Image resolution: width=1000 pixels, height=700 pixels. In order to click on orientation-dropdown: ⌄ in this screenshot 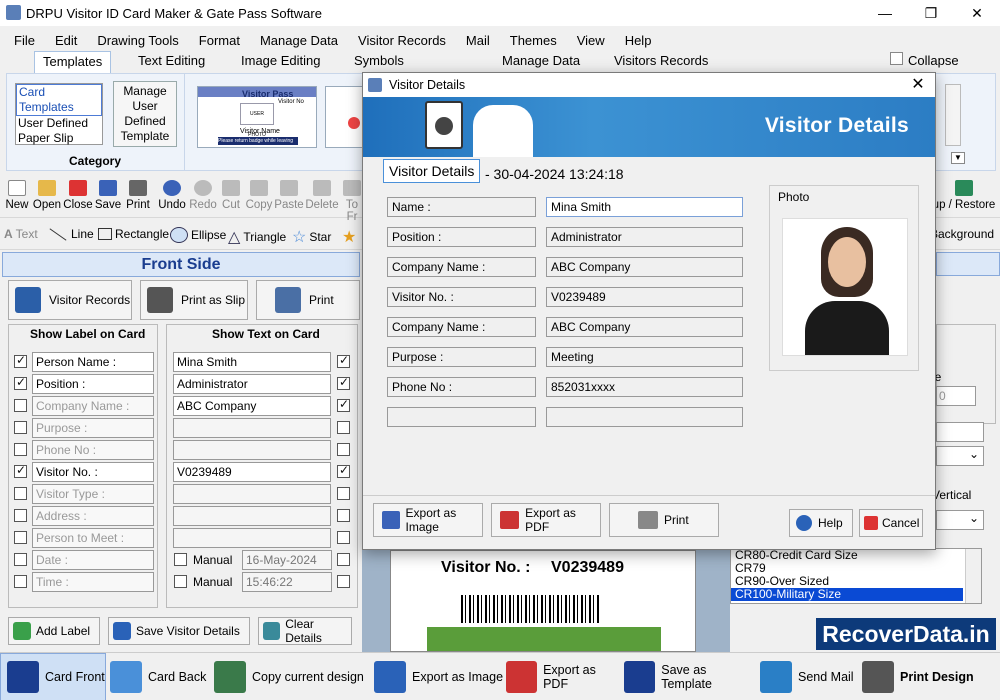, I will do `click(960, 520)`.